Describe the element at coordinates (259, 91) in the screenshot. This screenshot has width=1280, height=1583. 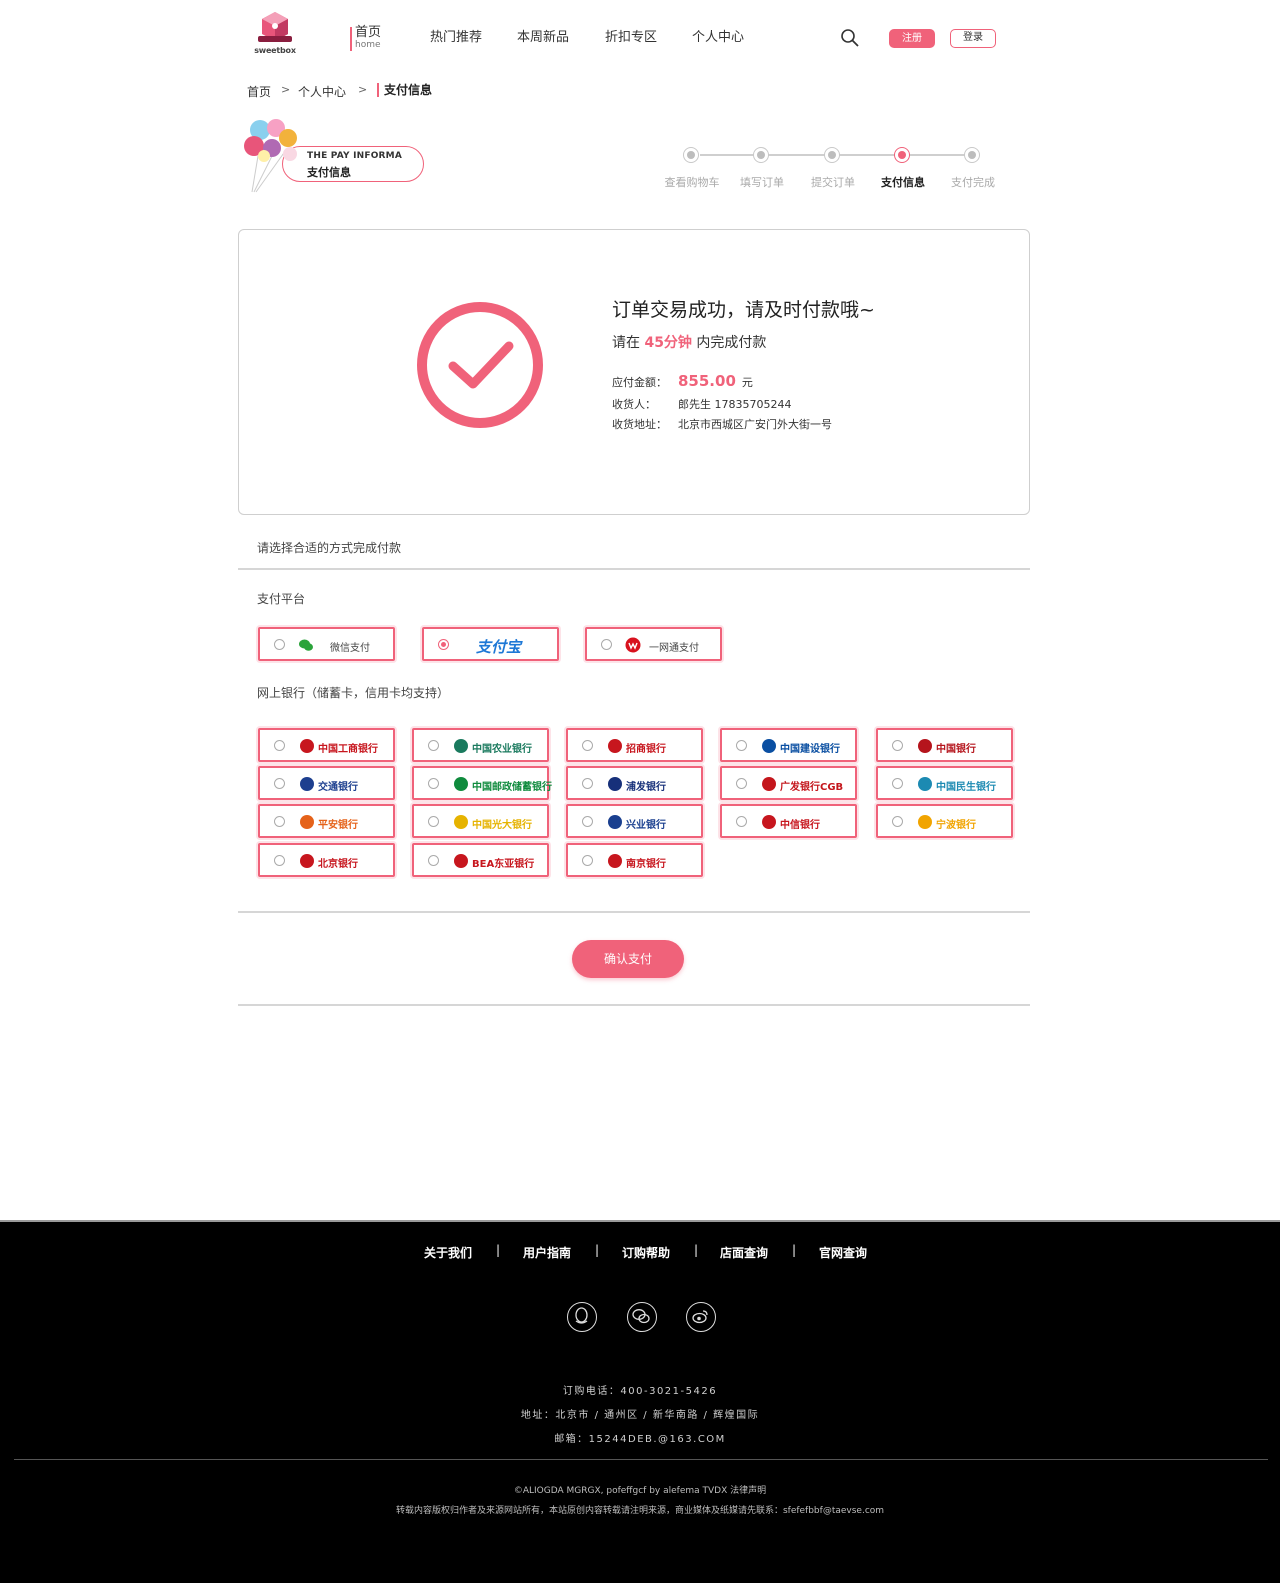
I see `breadcrumb-home: 首页` at that location.